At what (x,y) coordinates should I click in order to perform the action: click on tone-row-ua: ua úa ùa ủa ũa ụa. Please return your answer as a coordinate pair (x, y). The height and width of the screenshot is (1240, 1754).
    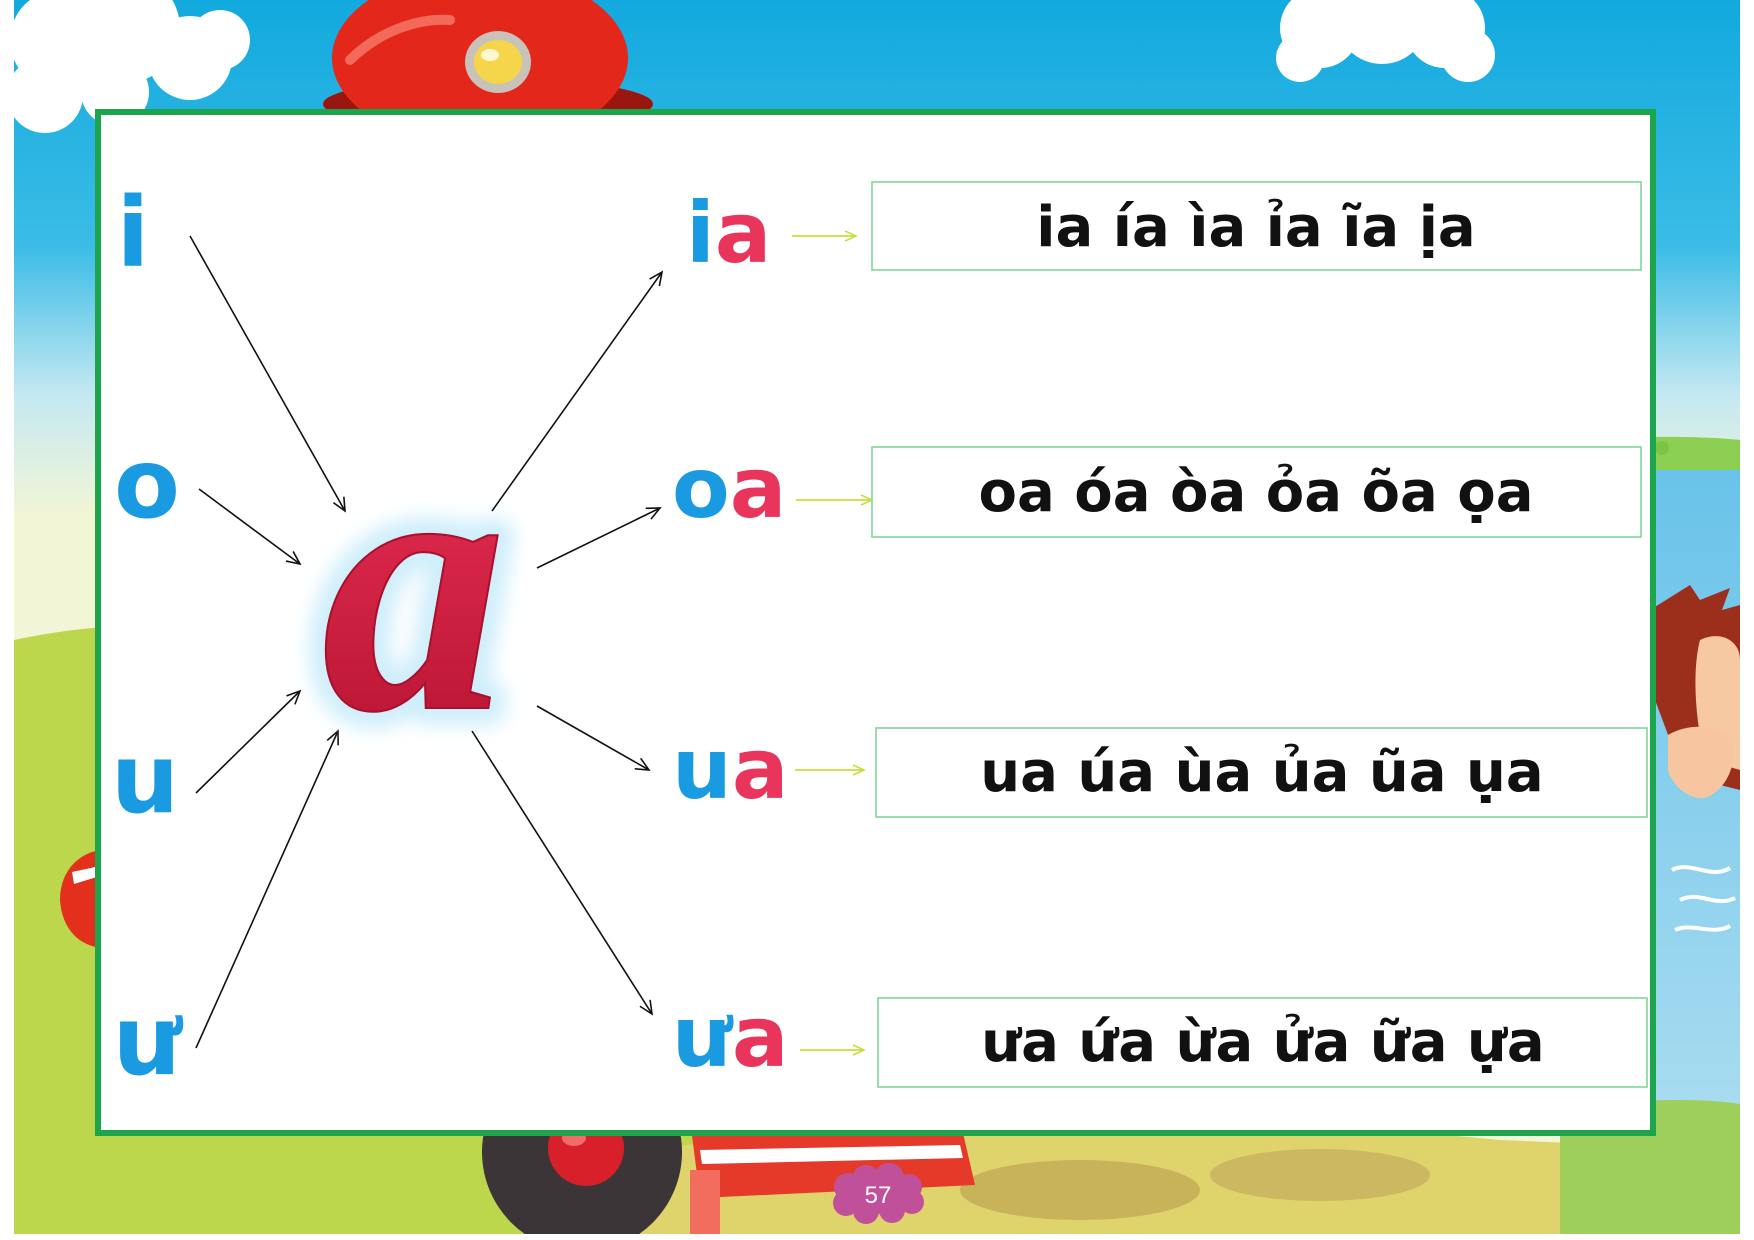
    Looking at the image, I should click on (1261, 772).